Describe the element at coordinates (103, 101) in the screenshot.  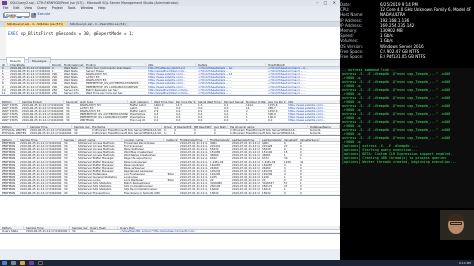
I see `column-header: wait_type` at that location.